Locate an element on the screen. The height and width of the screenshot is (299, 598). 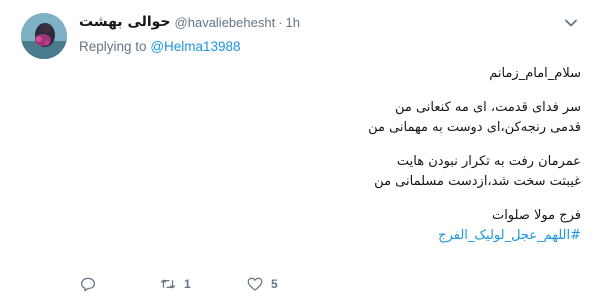
tweet-actions: 1 5 is located at coordinates (178, 284).